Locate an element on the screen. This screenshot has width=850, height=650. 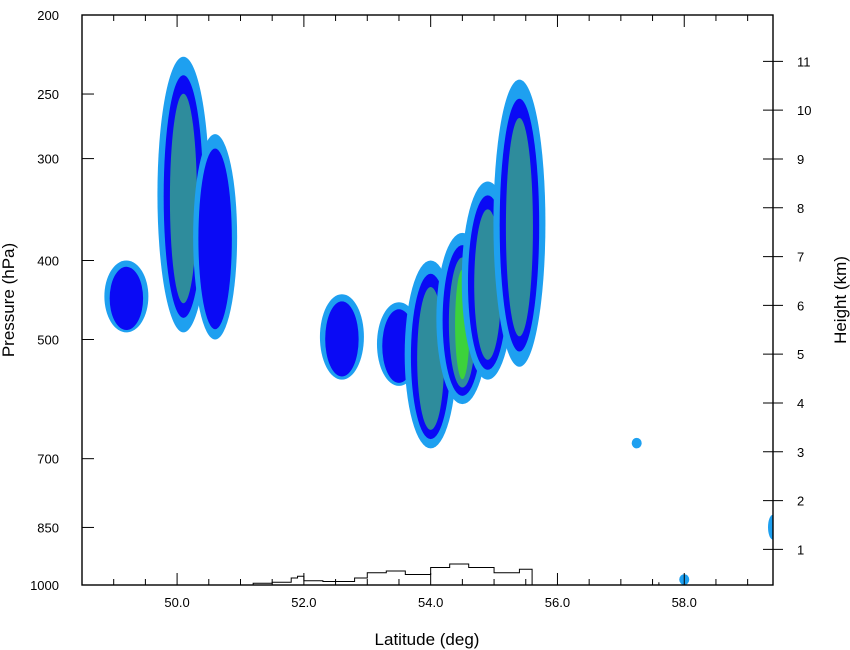
y-left-tick-label: 500 is located at coordinates (48, 340).